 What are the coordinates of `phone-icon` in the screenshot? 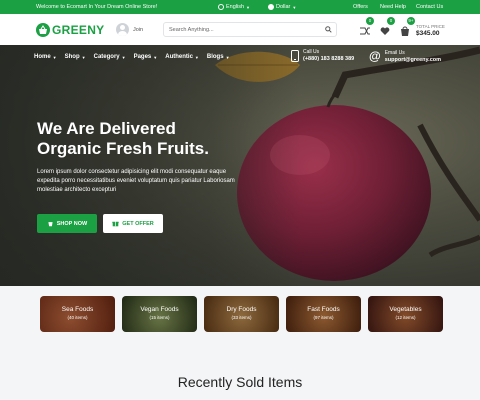 It's located at (295, 55).